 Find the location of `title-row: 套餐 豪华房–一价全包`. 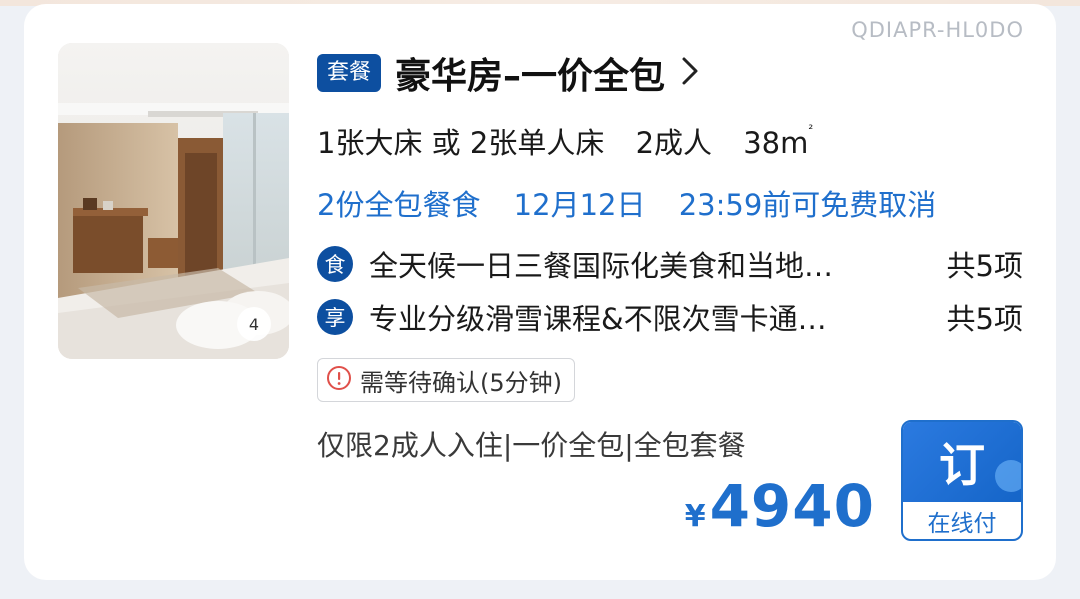

title-row: 套餐 豪华房–一价全包 is located at coordinates (508, 73).